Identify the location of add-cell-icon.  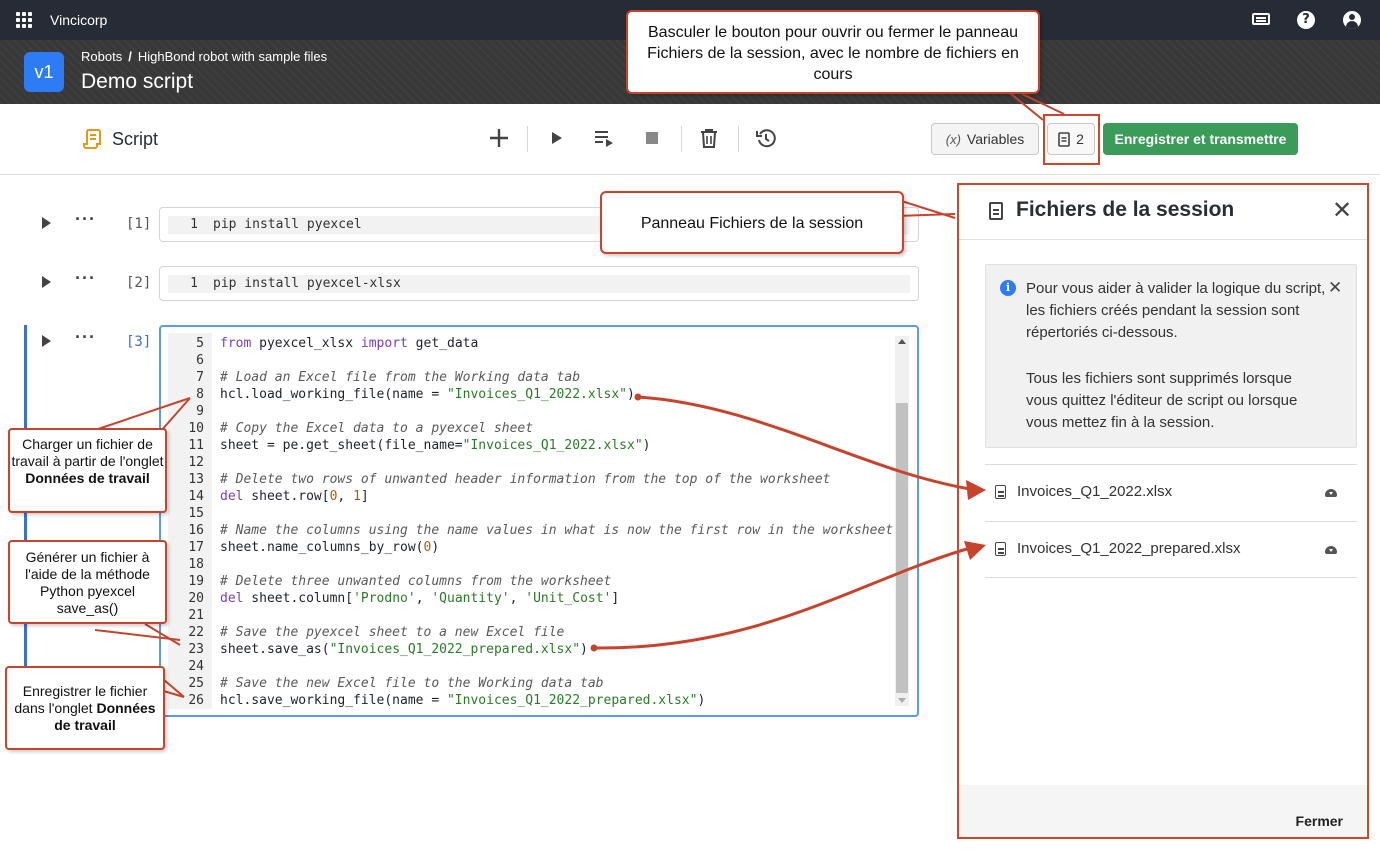
(499, 138).